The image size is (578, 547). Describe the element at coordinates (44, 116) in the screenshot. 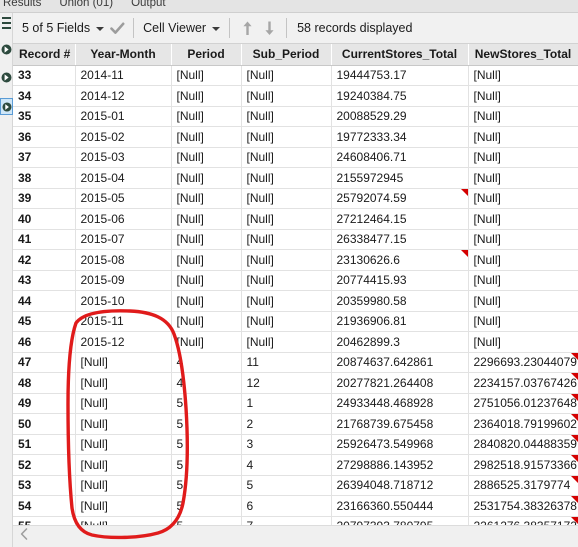

I see `row-number-cell: 35` at that location.